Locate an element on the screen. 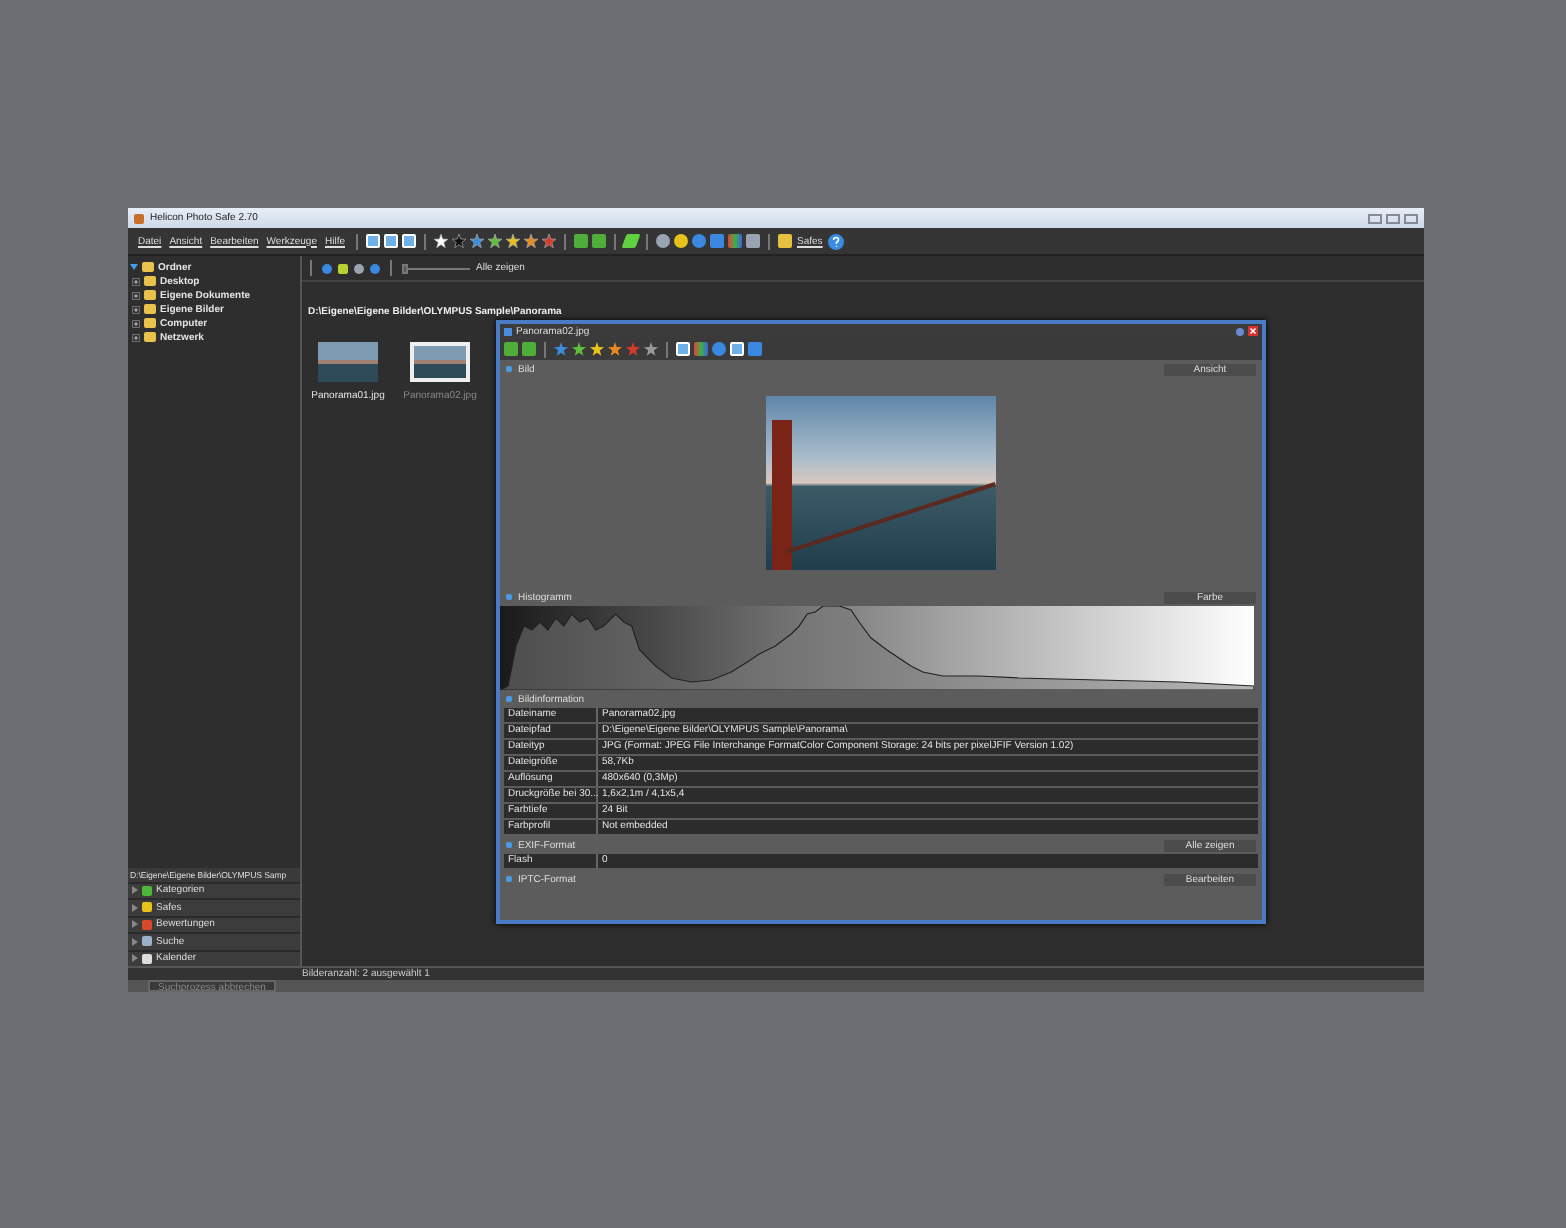  window-controls-icon is located at coordinates (1393, 218).